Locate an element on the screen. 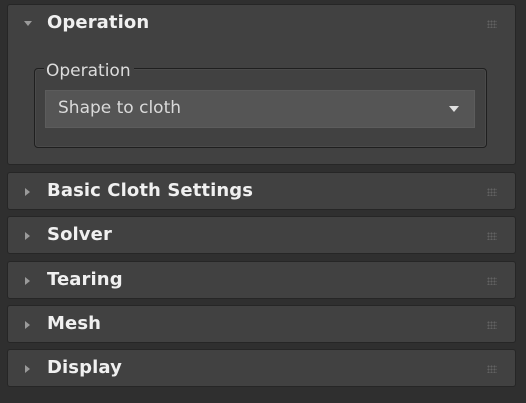  rollout-display: Display is located at coordinates (261, 368).